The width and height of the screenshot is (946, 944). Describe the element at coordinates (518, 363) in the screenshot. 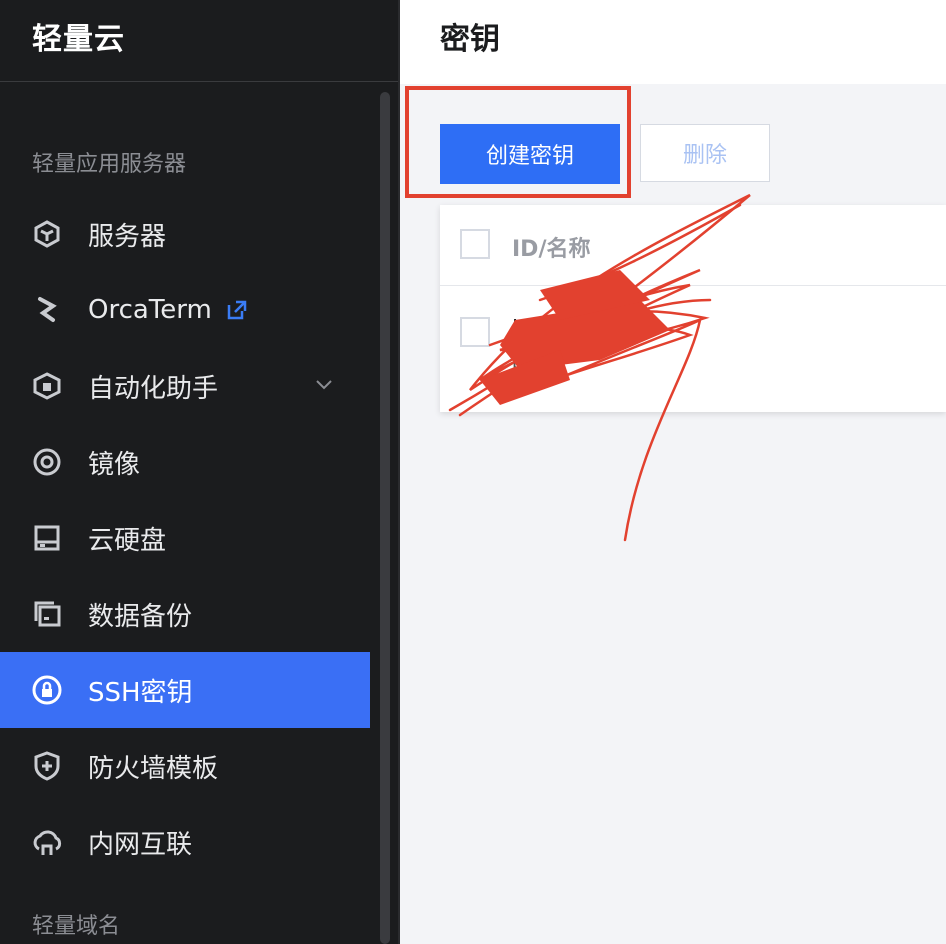

I see `key-subtext: p` at that location.